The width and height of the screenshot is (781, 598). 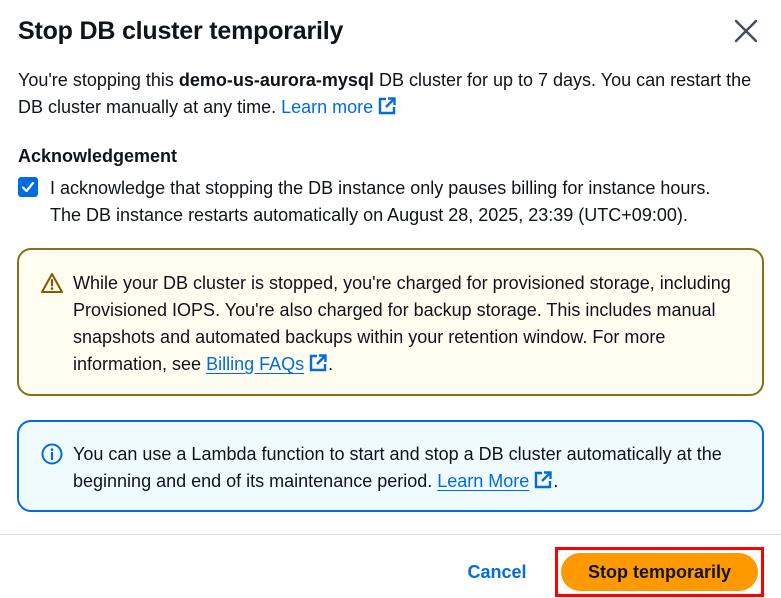 What do you see at coordinates (495, 481) in the screenshot?
I see `lambda-learn-more-link: Learn More` at bounding box center [495, 481].